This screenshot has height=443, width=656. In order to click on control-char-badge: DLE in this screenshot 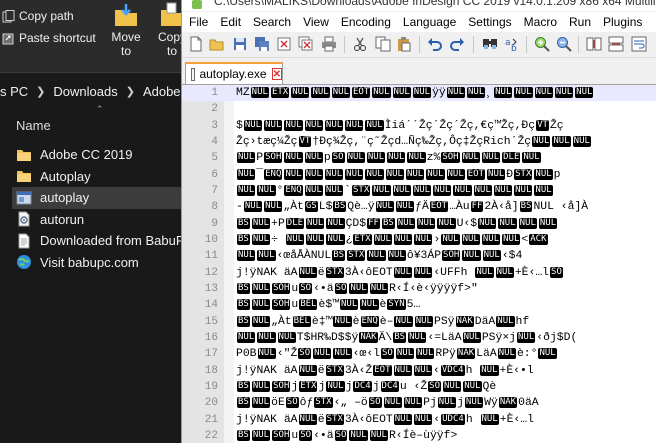, I will do `click(511, 158)`.